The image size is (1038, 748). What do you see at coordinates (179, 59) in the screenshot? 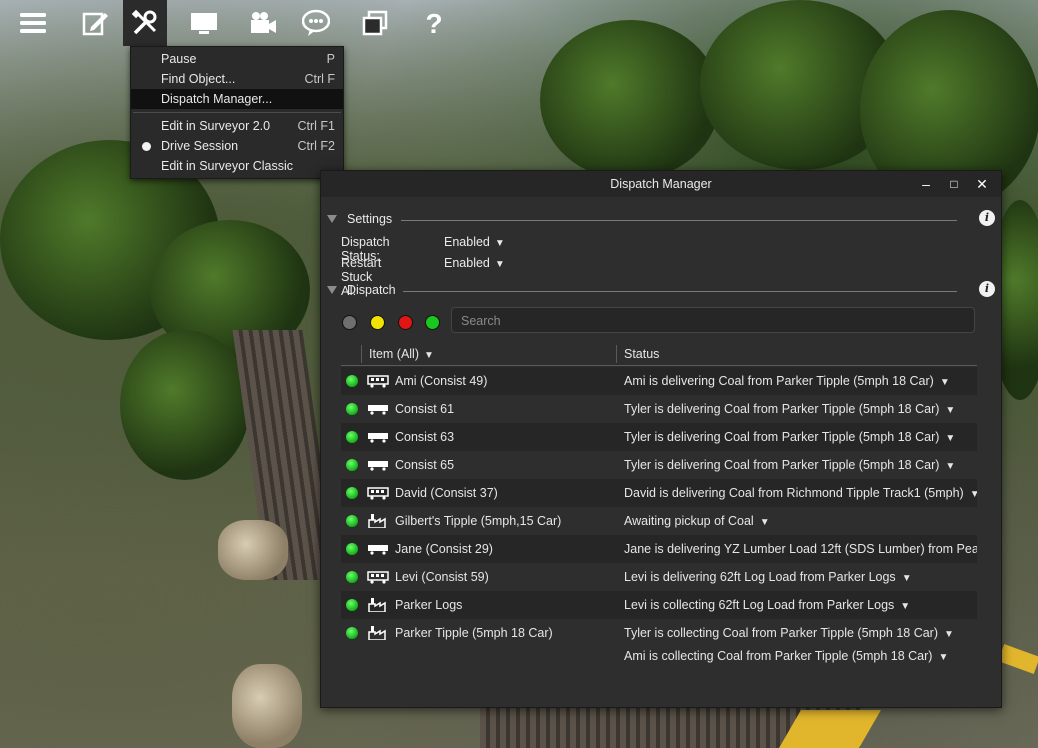
I see `menu-item-label: Pause` at bounding box center [179, 59].